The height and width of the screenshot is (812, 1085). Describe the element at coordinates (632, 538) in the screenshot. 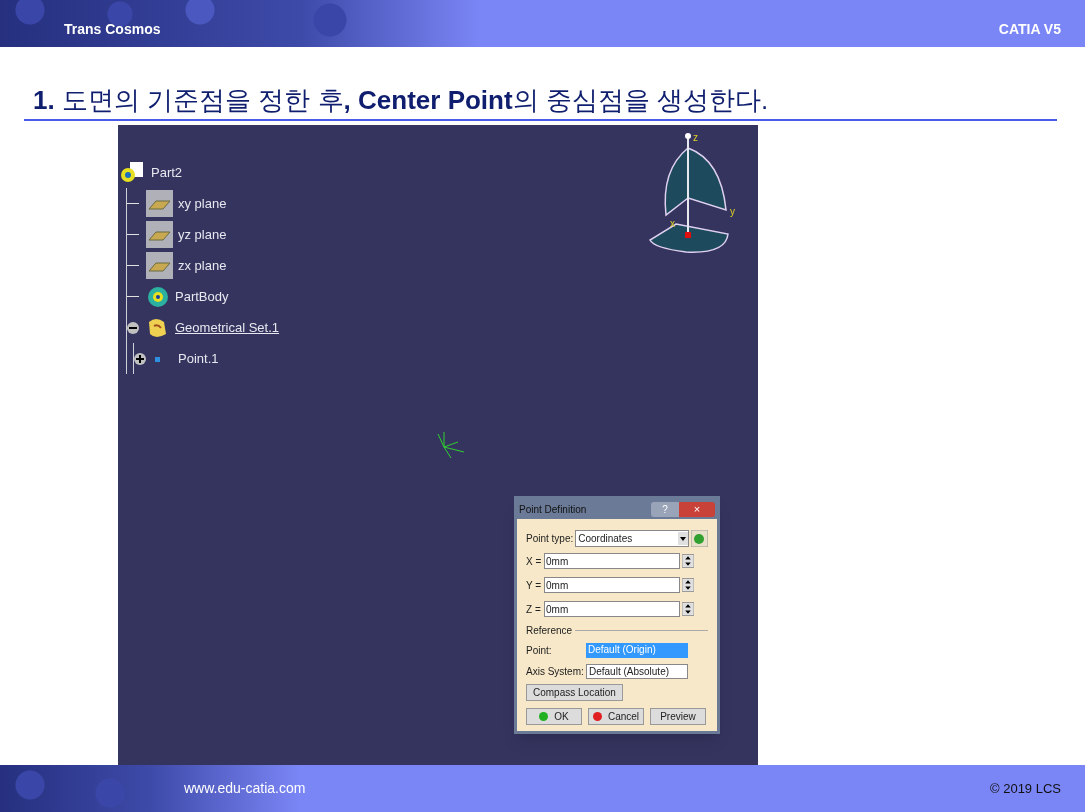

I see `point-type-dropdown: Coordinates` at that location.